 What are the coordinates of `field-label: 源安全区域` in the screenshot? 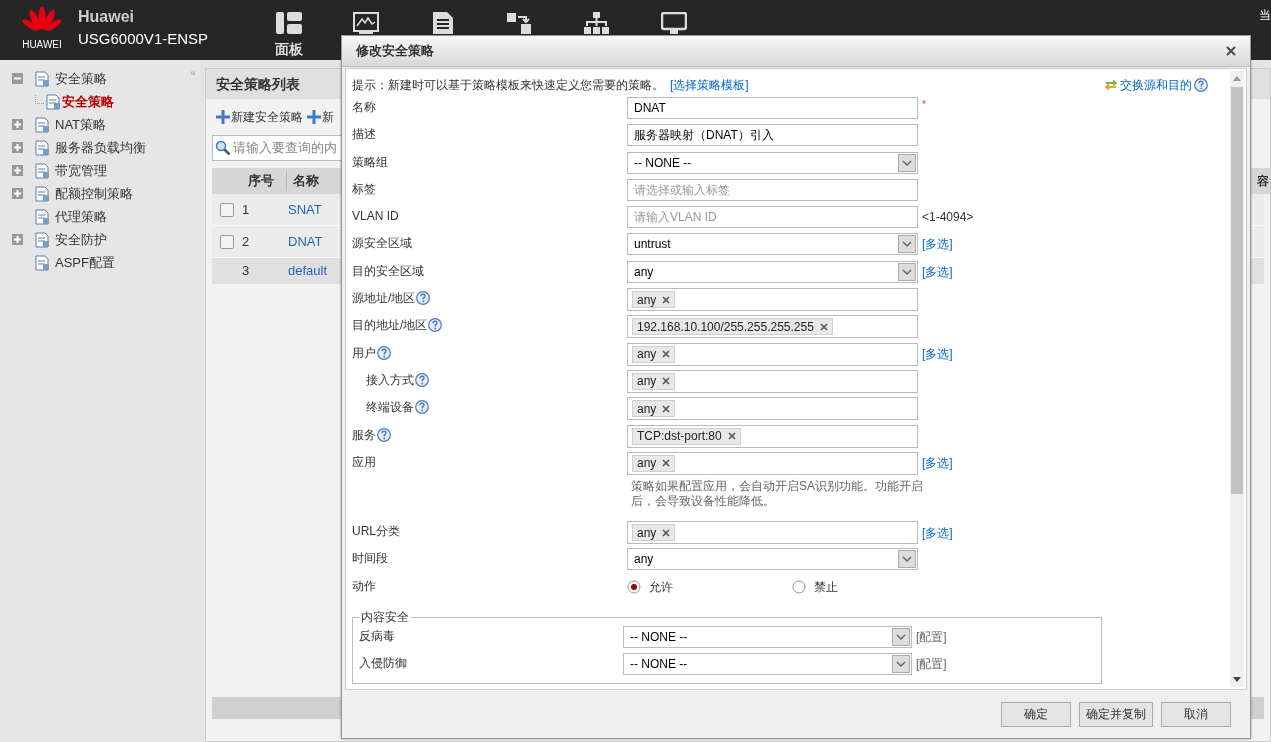 It's located at (382, 244).